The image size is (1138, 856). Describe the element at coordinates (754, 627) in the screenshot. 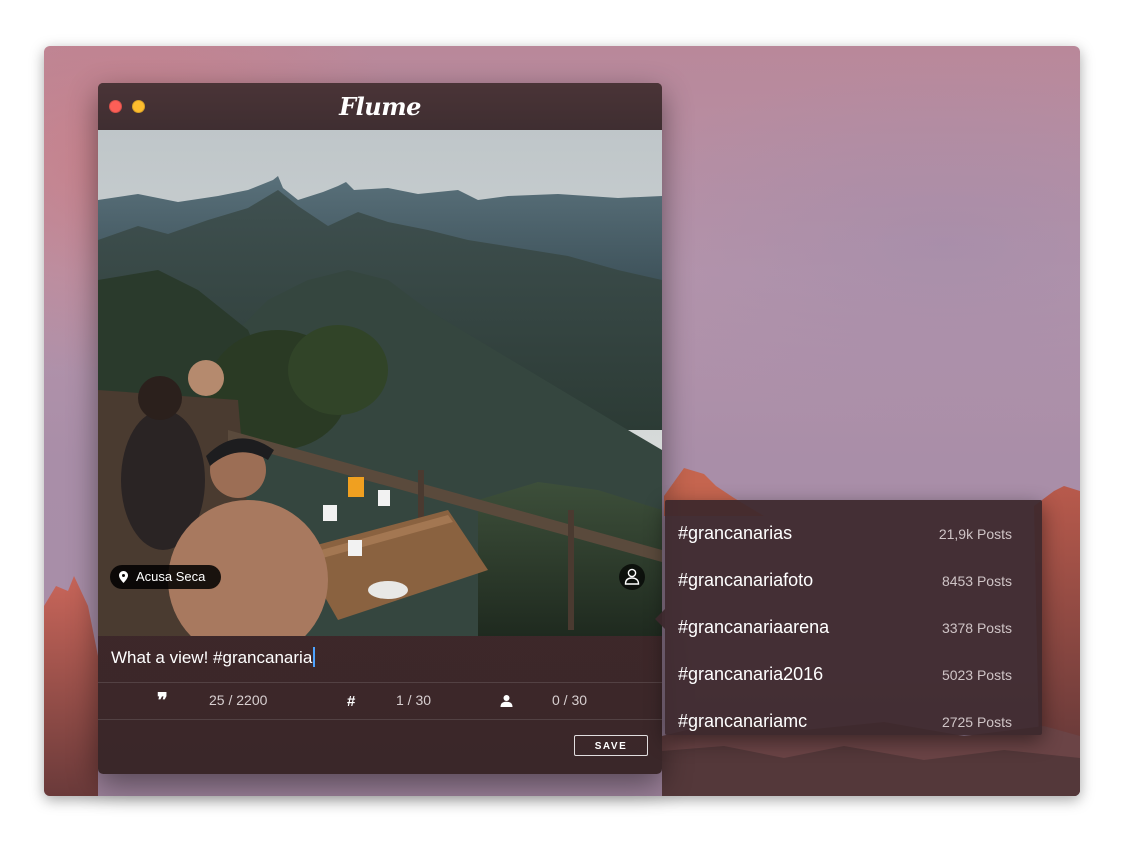

I see `suggestion-tag: #grancanariaarena` at that location.